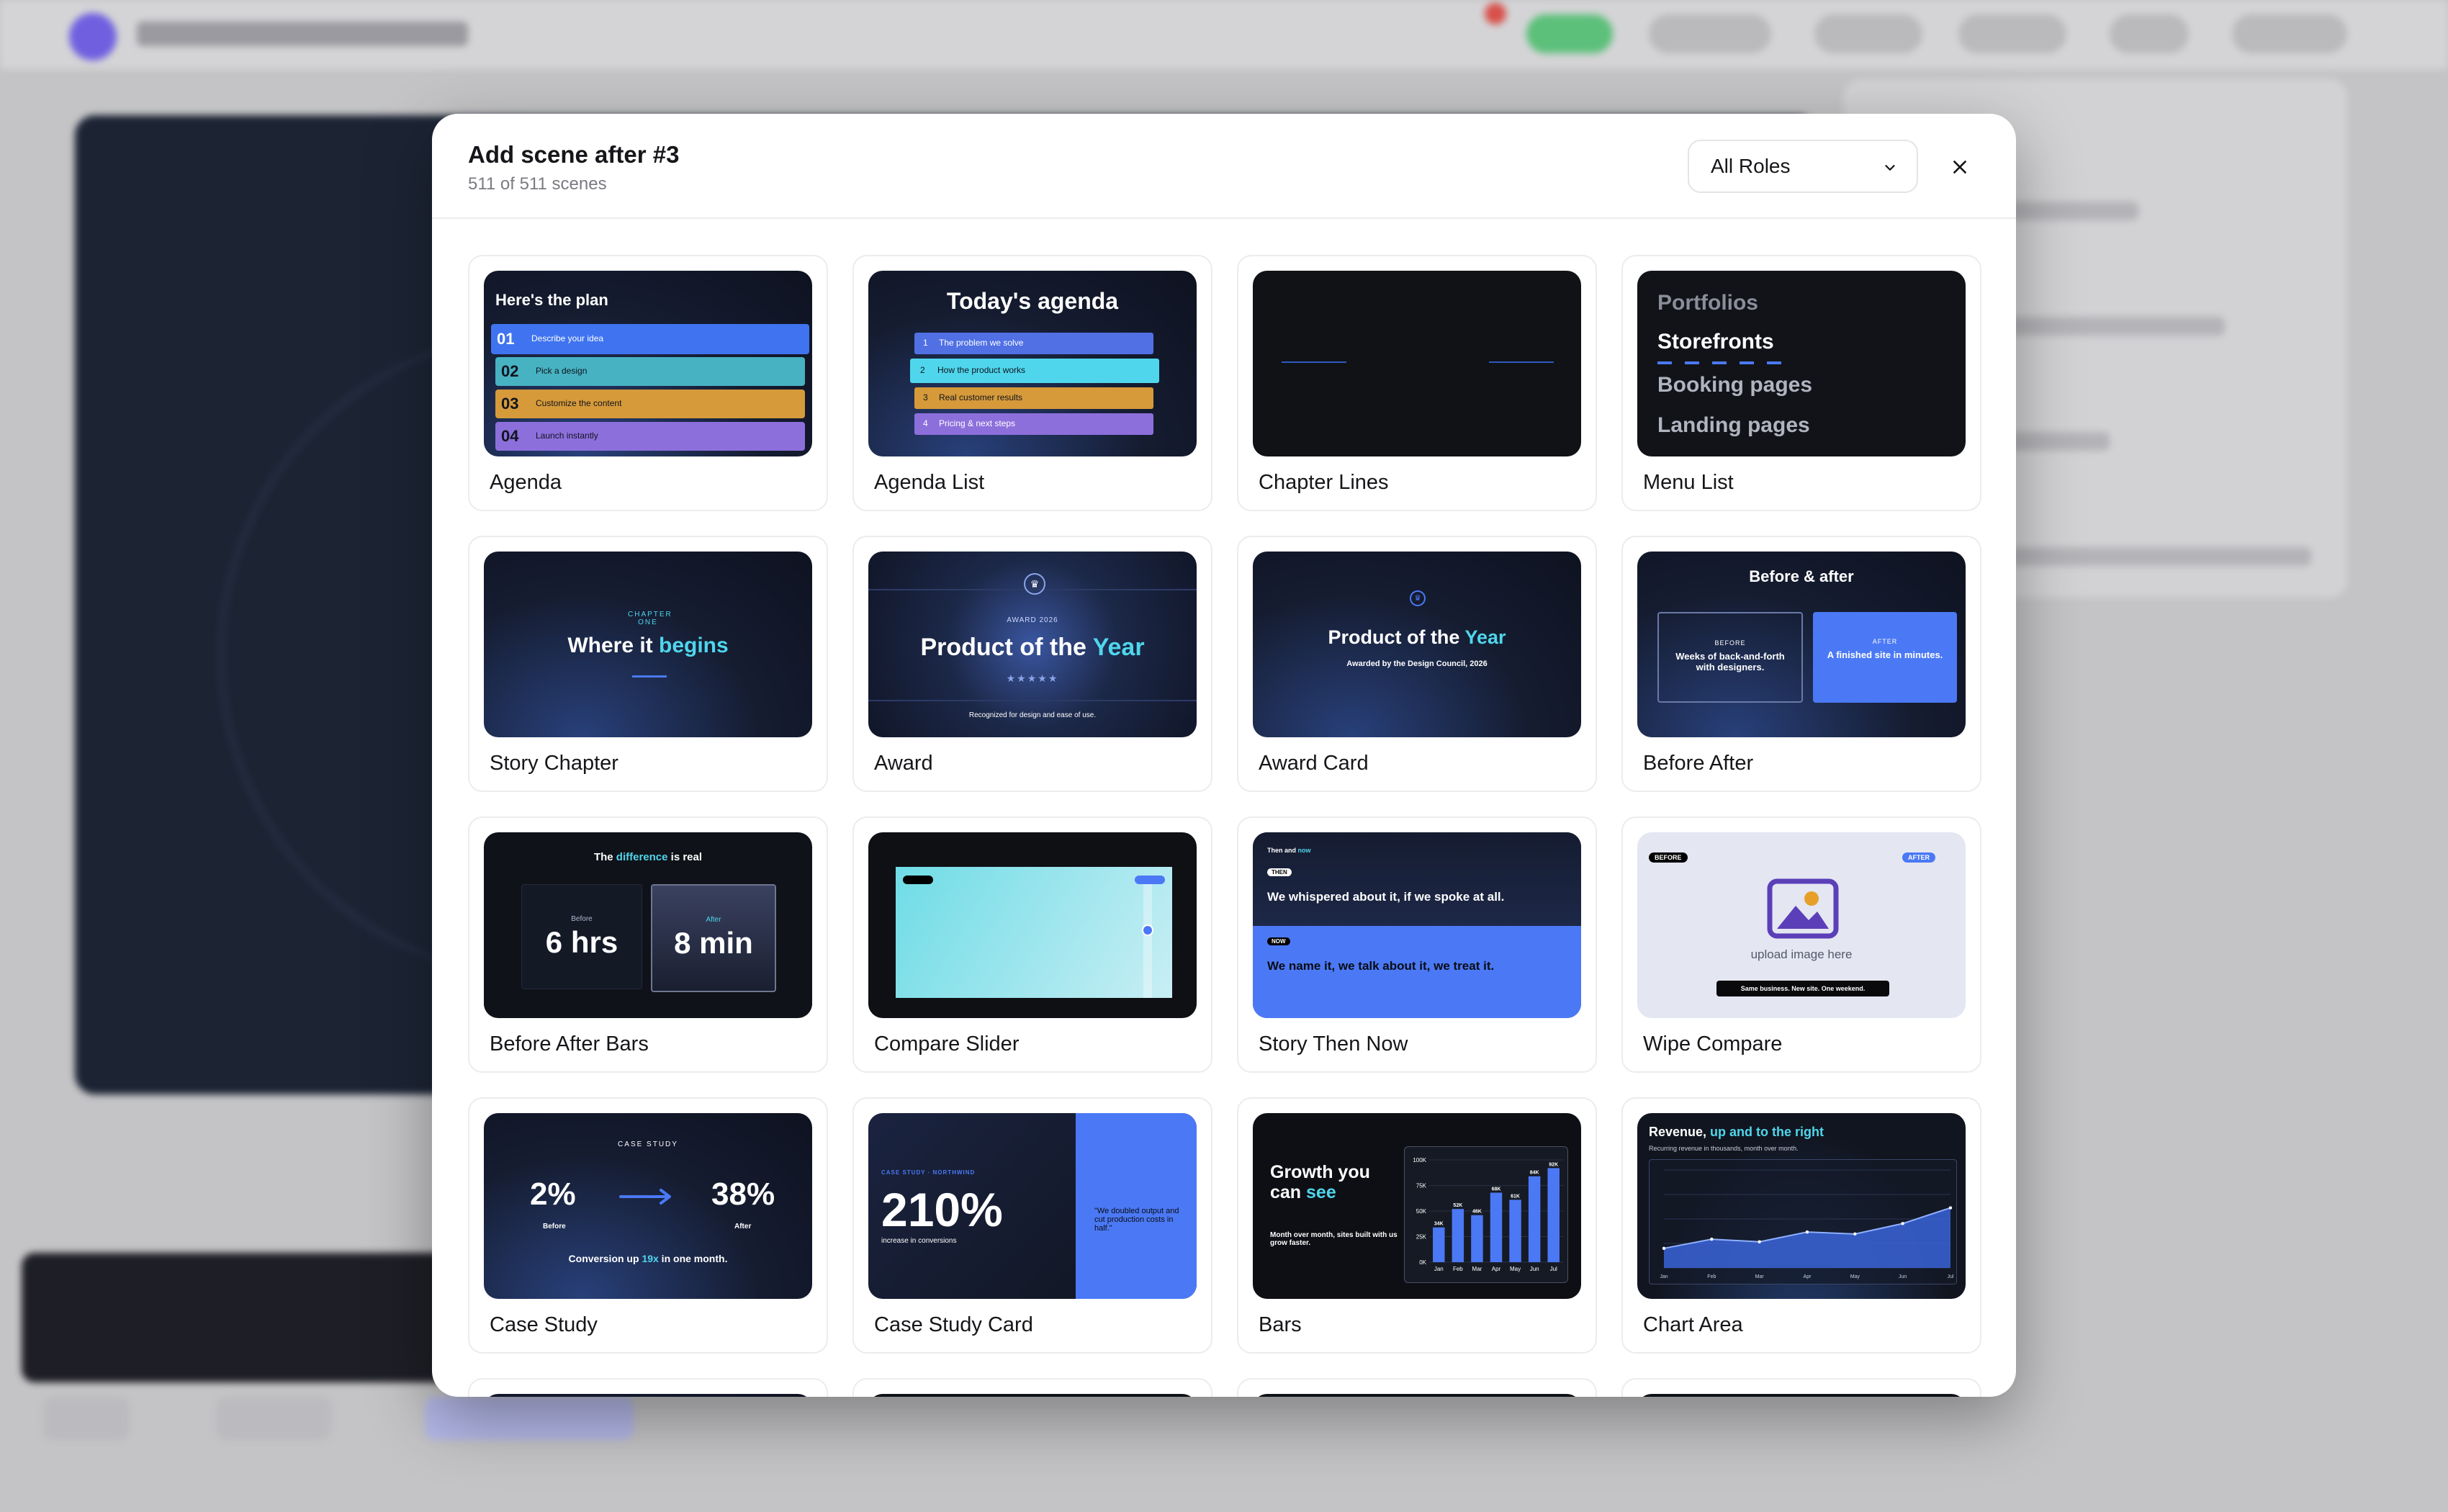 The width and height of the screenshot is (2448, 1512). I want to click on x-tick-label: Apr, so click(1496, 1269).